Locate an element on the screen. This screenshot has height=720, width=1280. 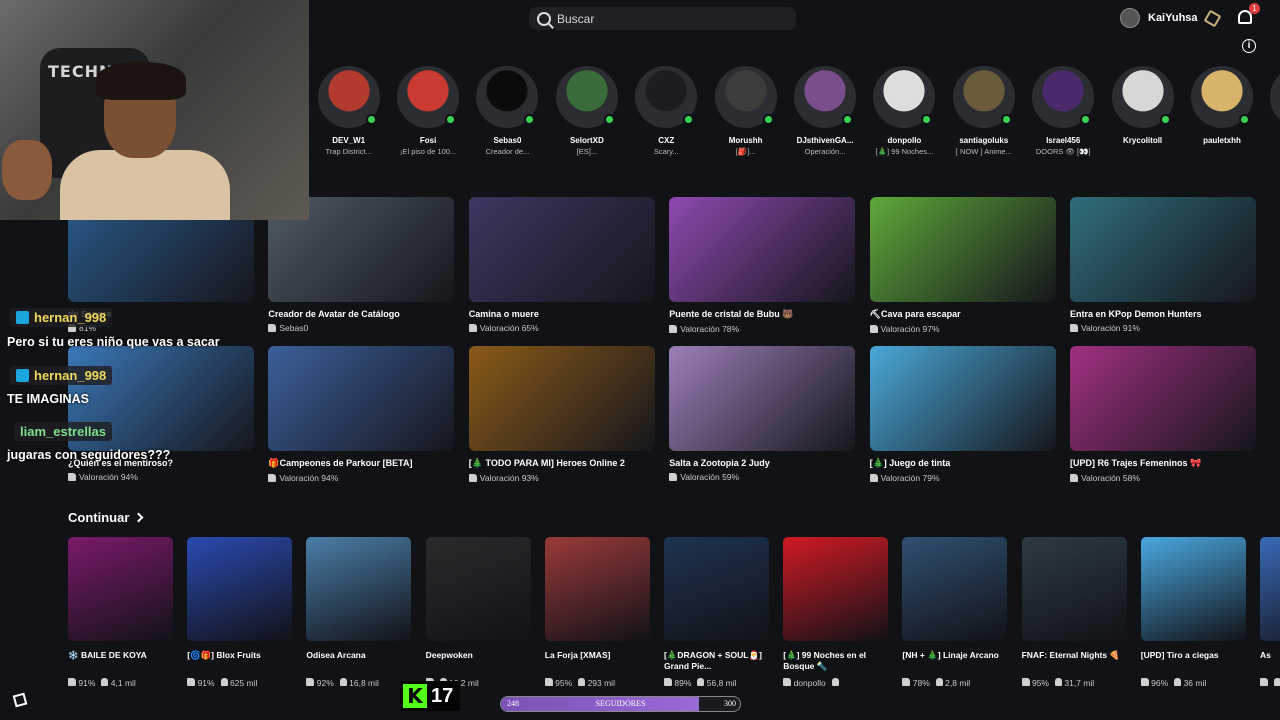
username: KaiYuhsa is located at coordinates (1173, 18).